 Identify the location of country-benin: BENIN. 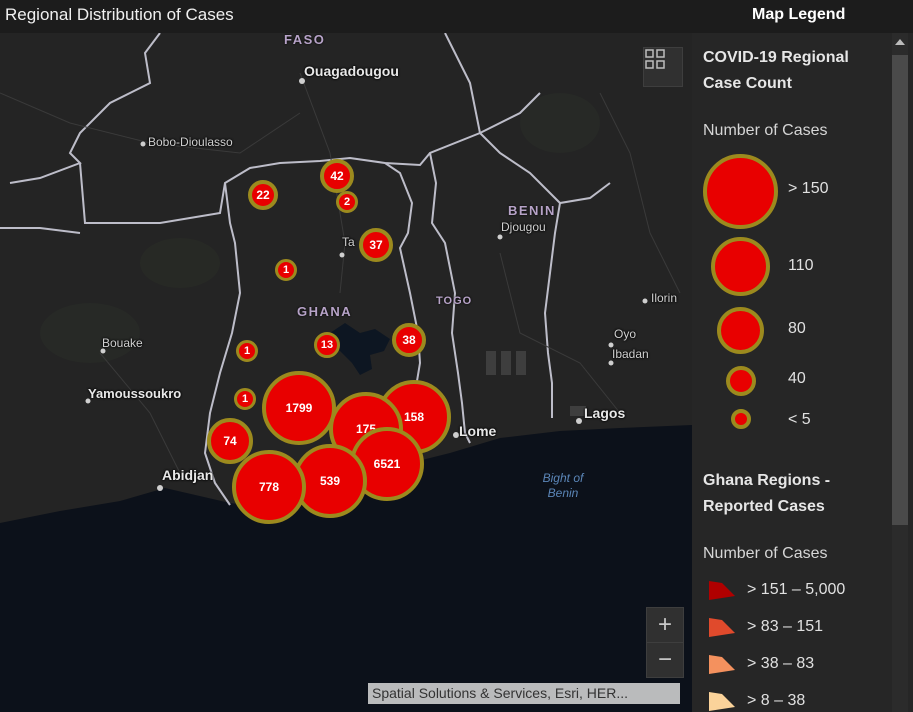
(532, 210).